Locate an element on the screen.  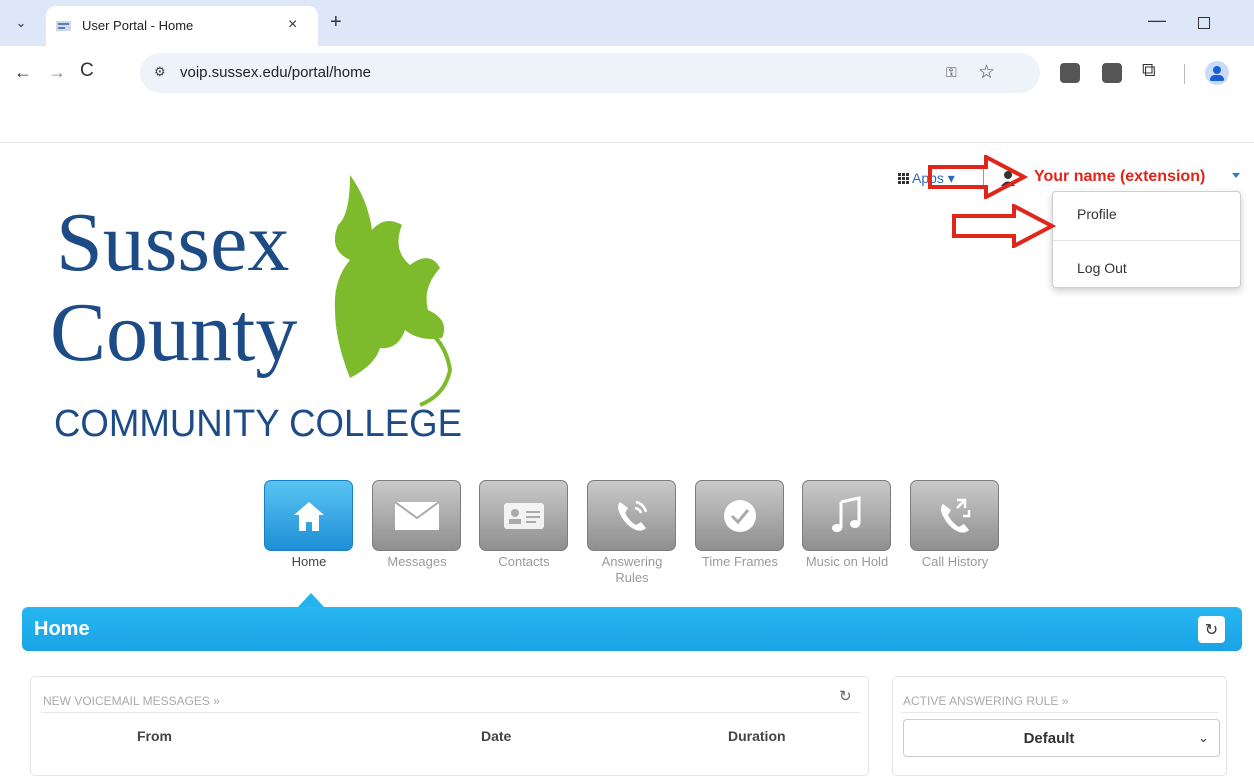
section-title: Home is located at coordinates (62, 629).